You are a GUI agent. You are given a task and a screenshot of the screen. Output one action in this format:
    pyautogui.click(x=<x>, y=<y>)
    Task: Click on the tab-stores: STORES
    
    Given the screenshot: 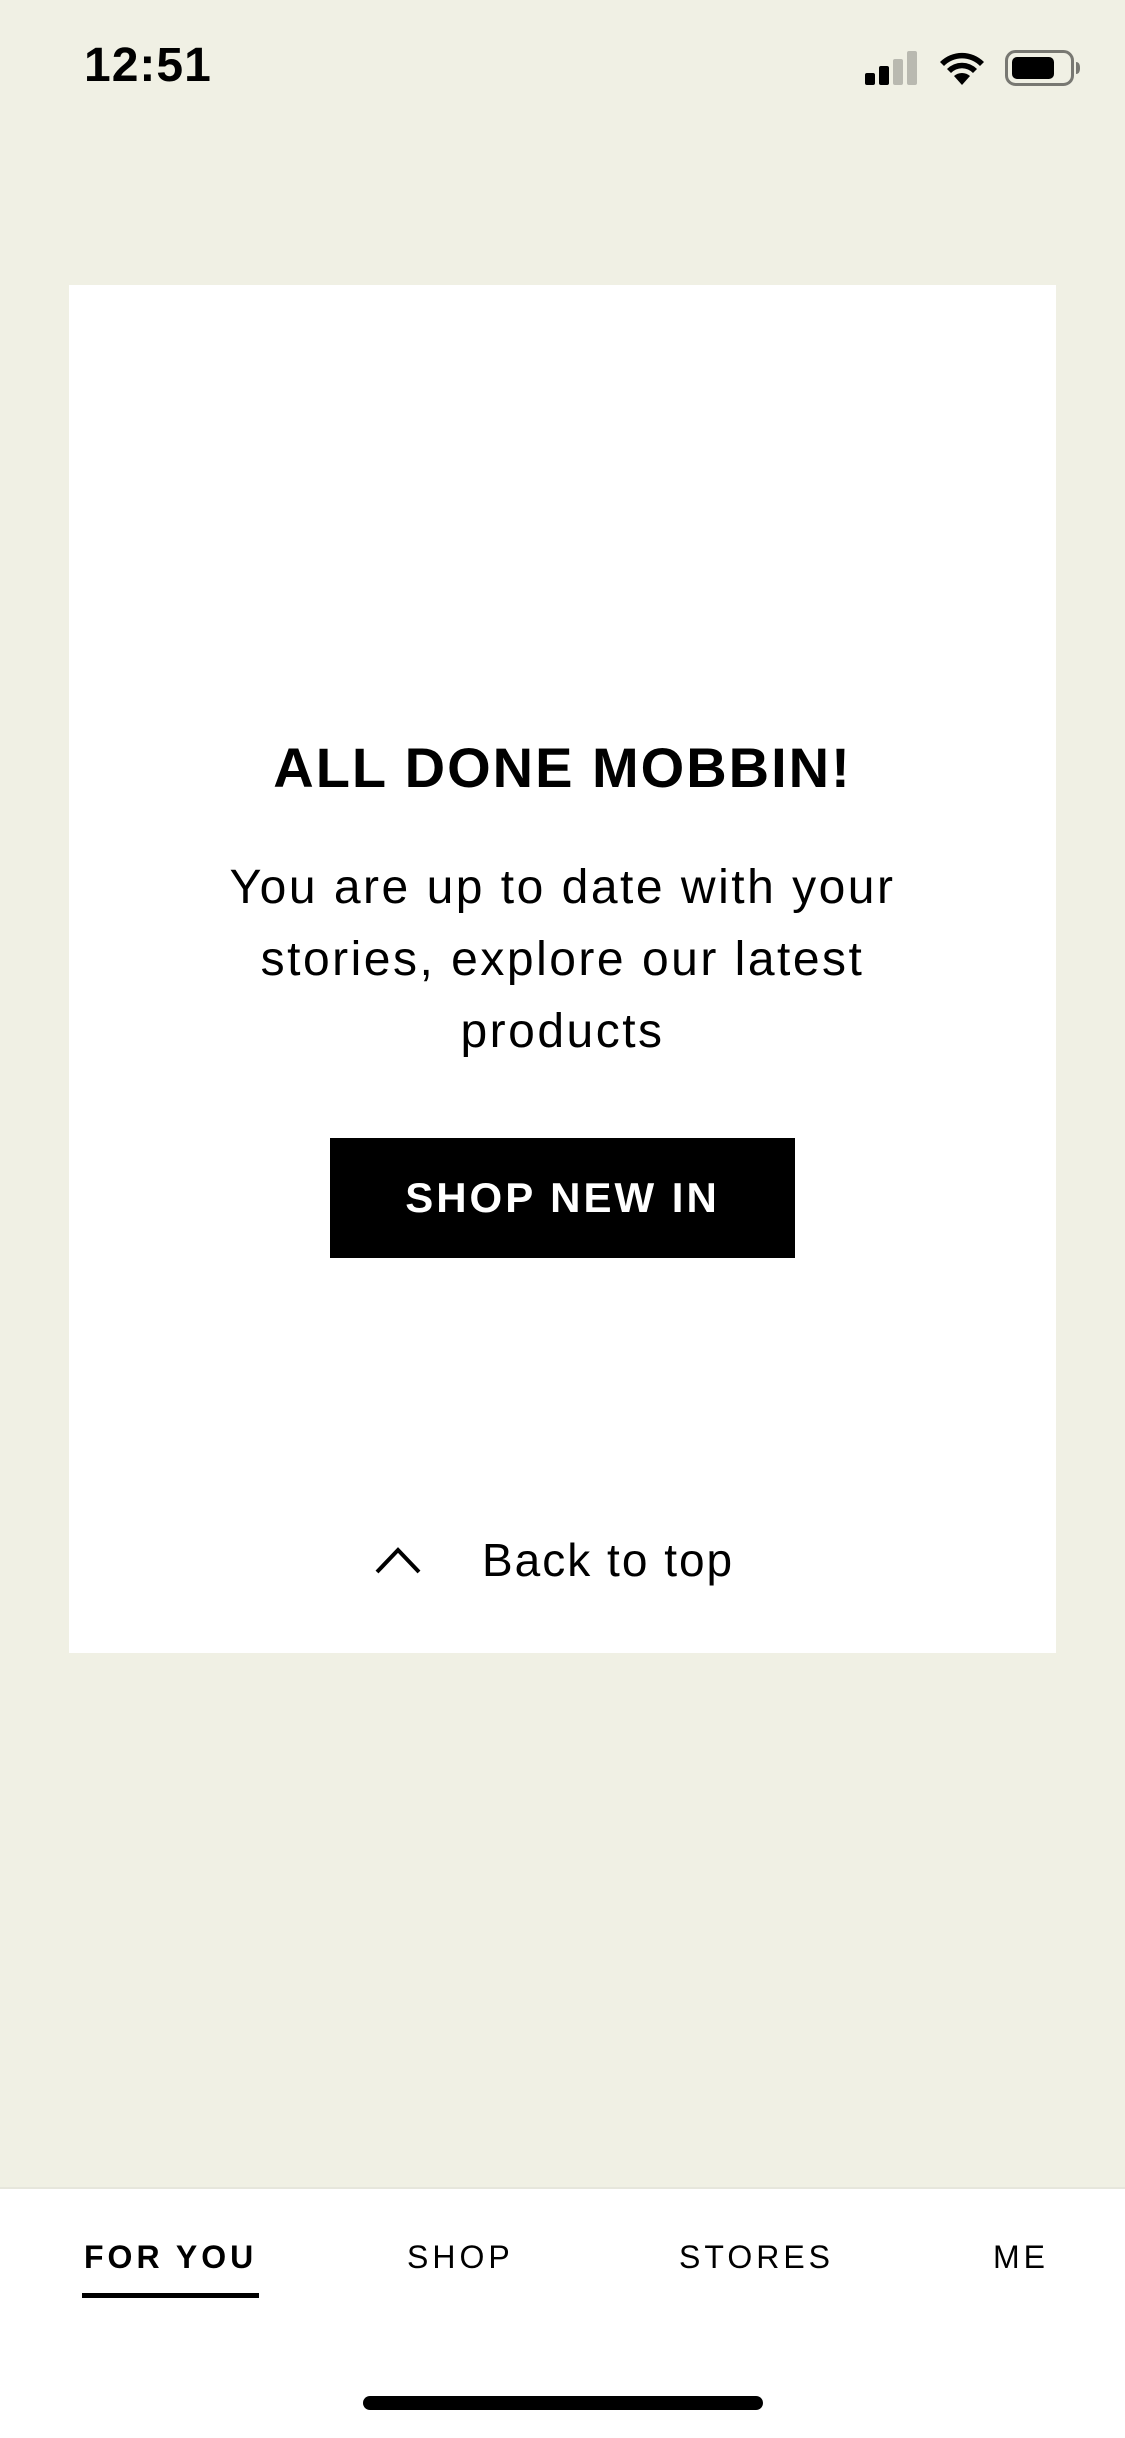 What is the action you would take?
    pyautogui.click(x=756, y=2257)
    